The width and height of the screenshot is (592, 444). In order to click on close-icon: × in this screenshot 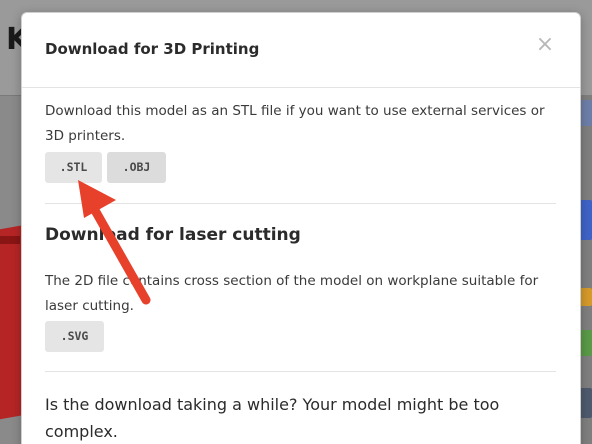, I will do `click(545, 45)`.